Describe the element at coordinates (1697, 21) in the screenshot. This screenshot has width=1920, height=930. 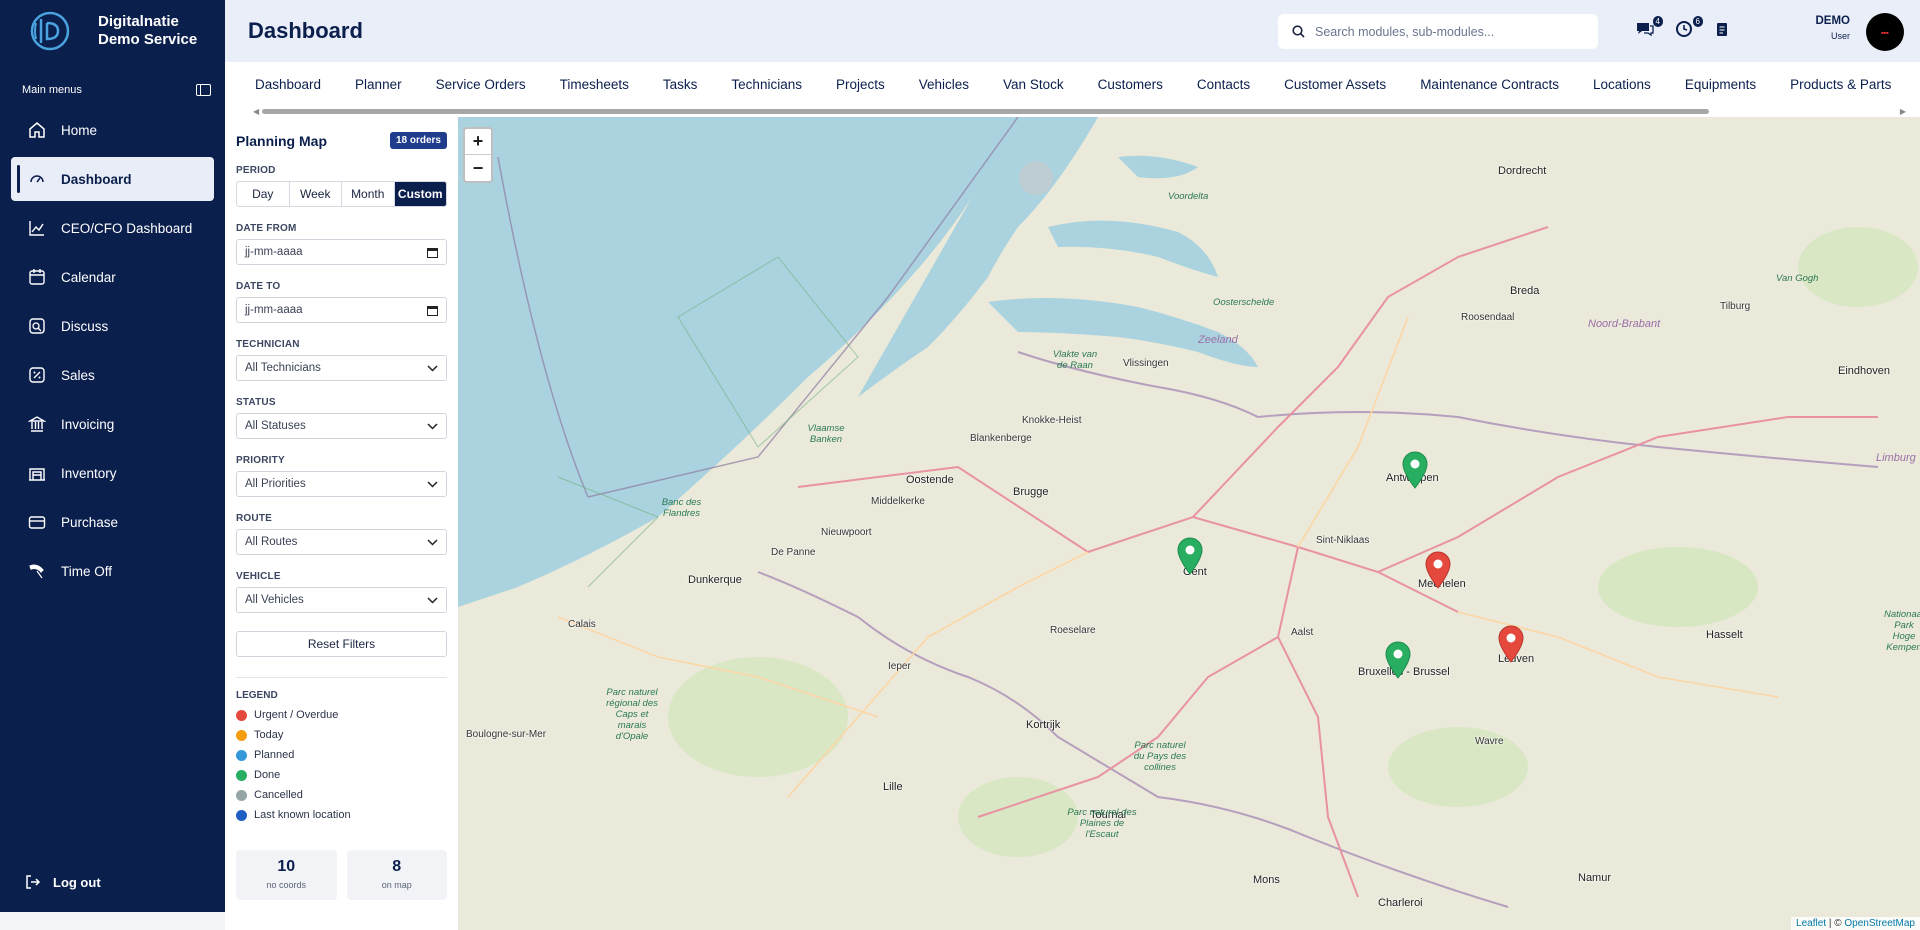
I see `activity-badge: 6` at that location.